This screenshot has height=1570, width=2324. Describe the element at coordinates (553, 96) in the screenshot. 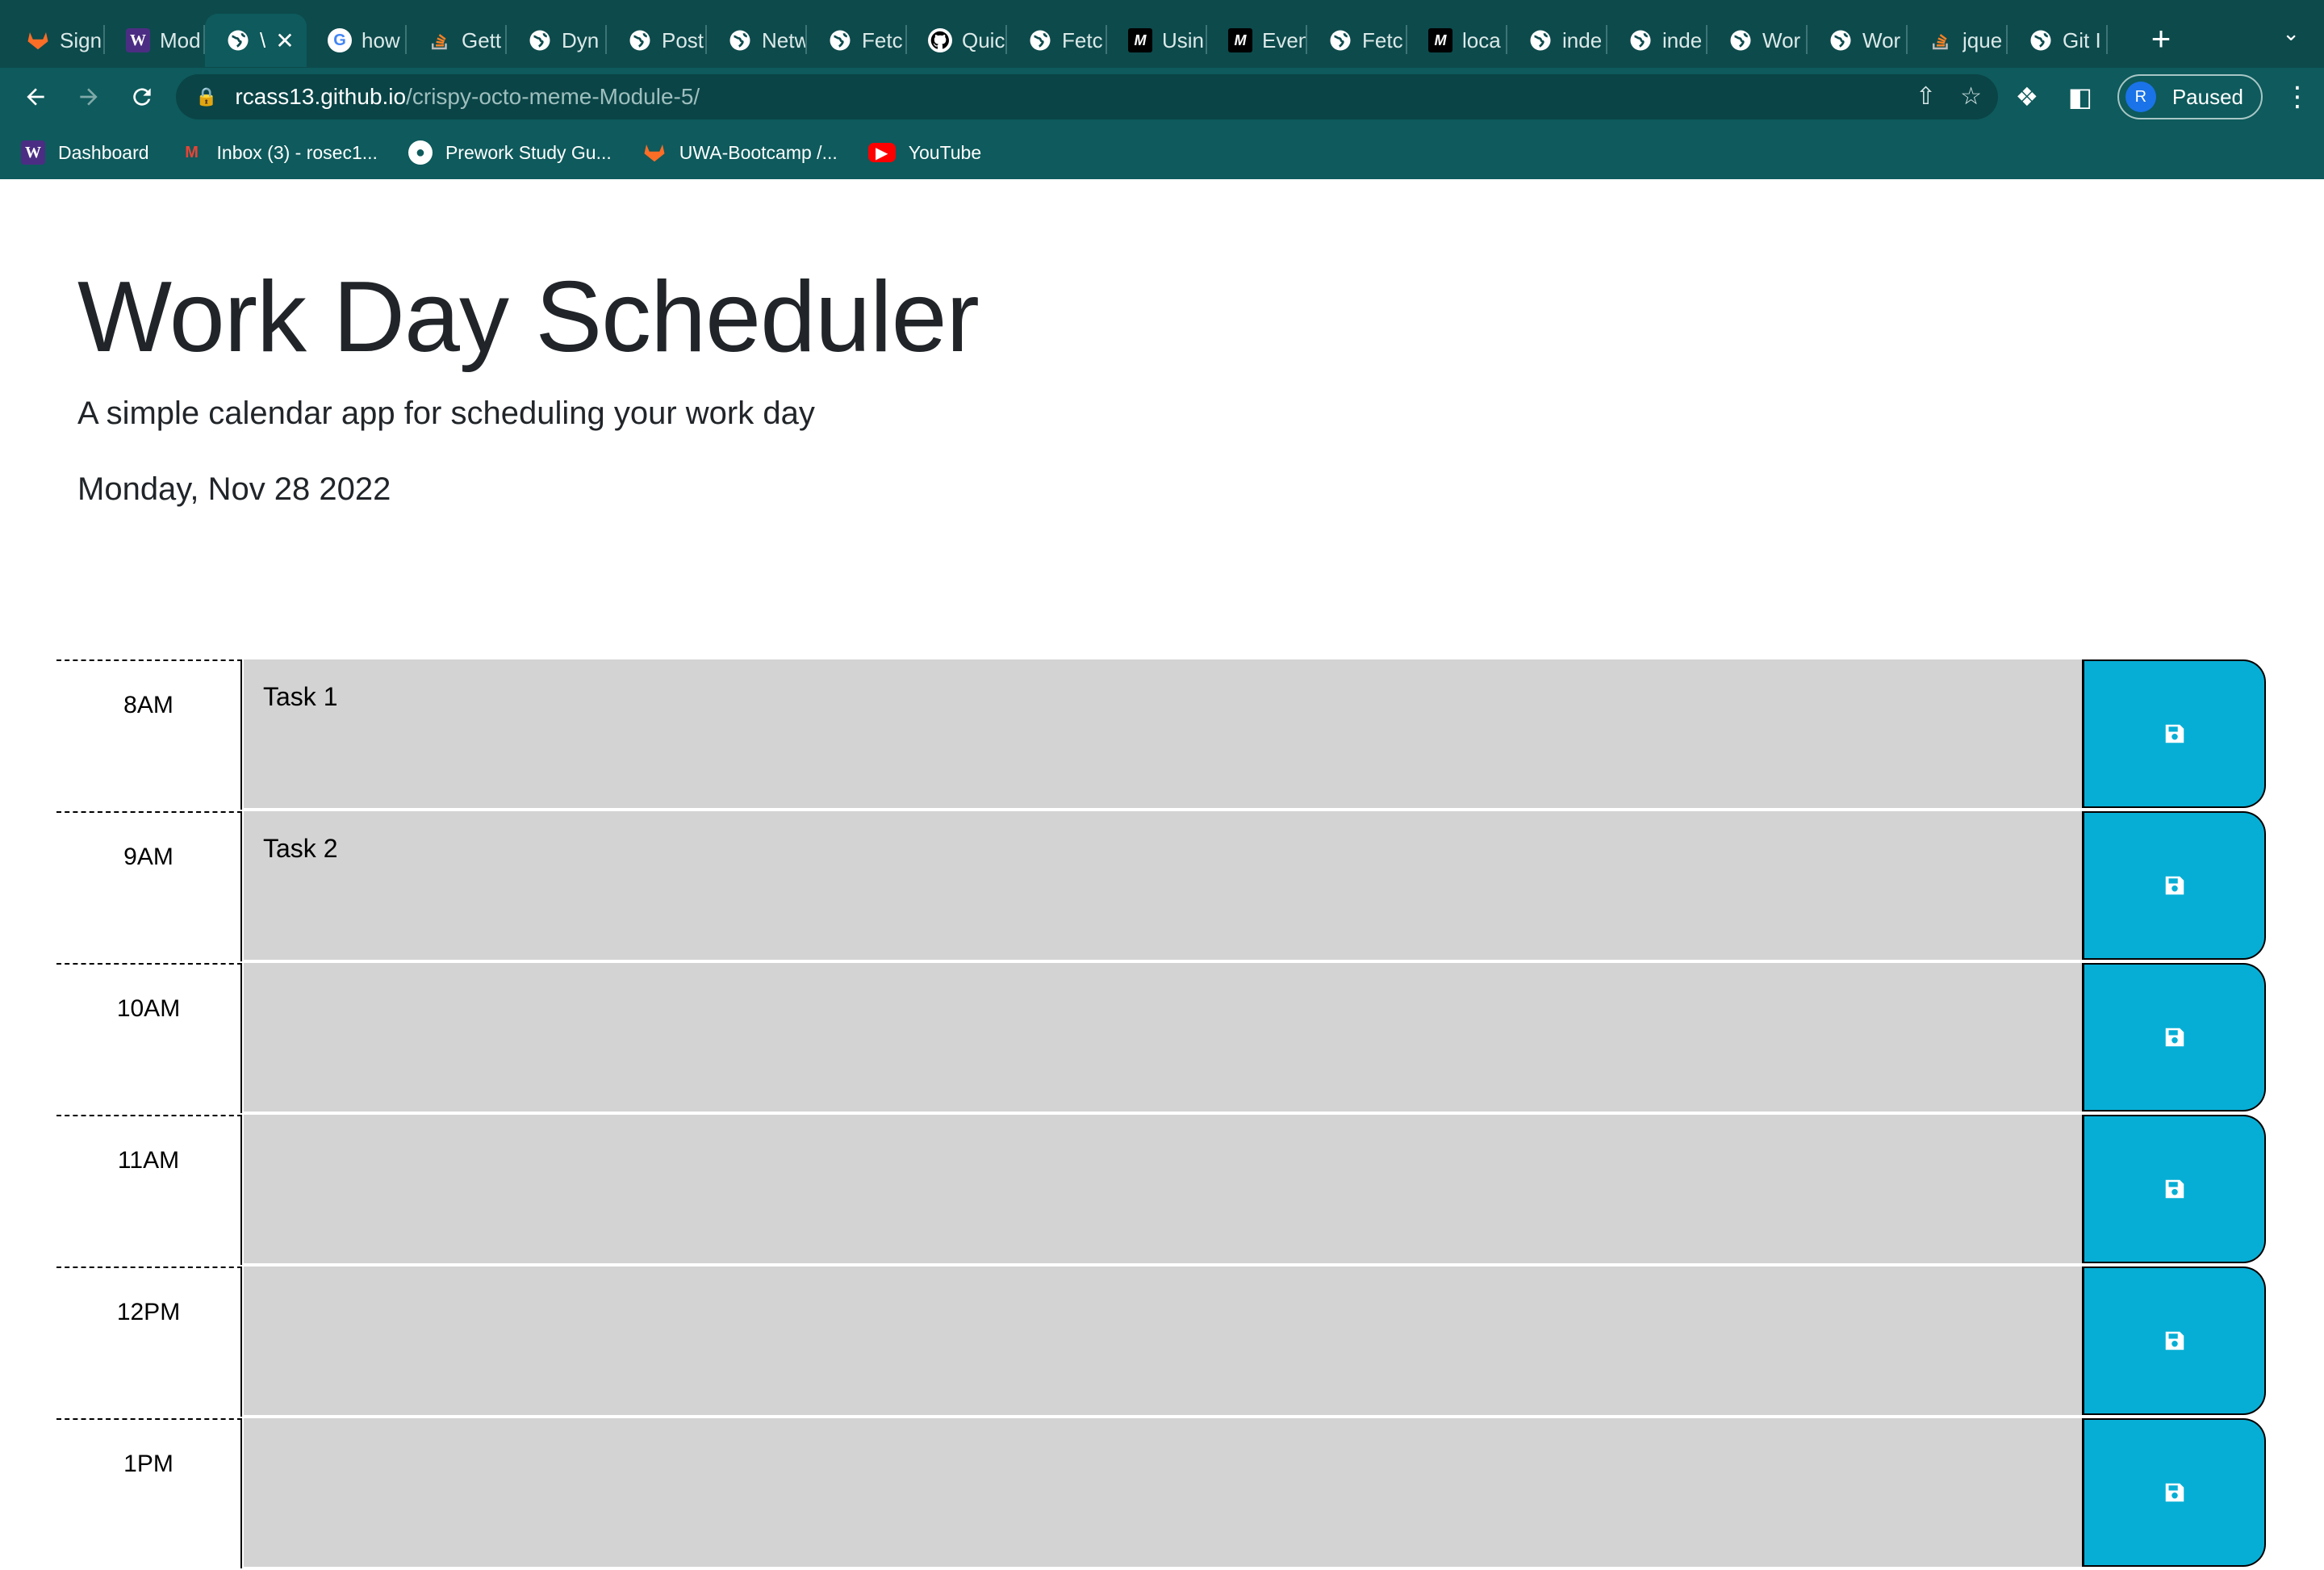

I see `url-path: /crispy-octo-meme-Module-5/` at that location.